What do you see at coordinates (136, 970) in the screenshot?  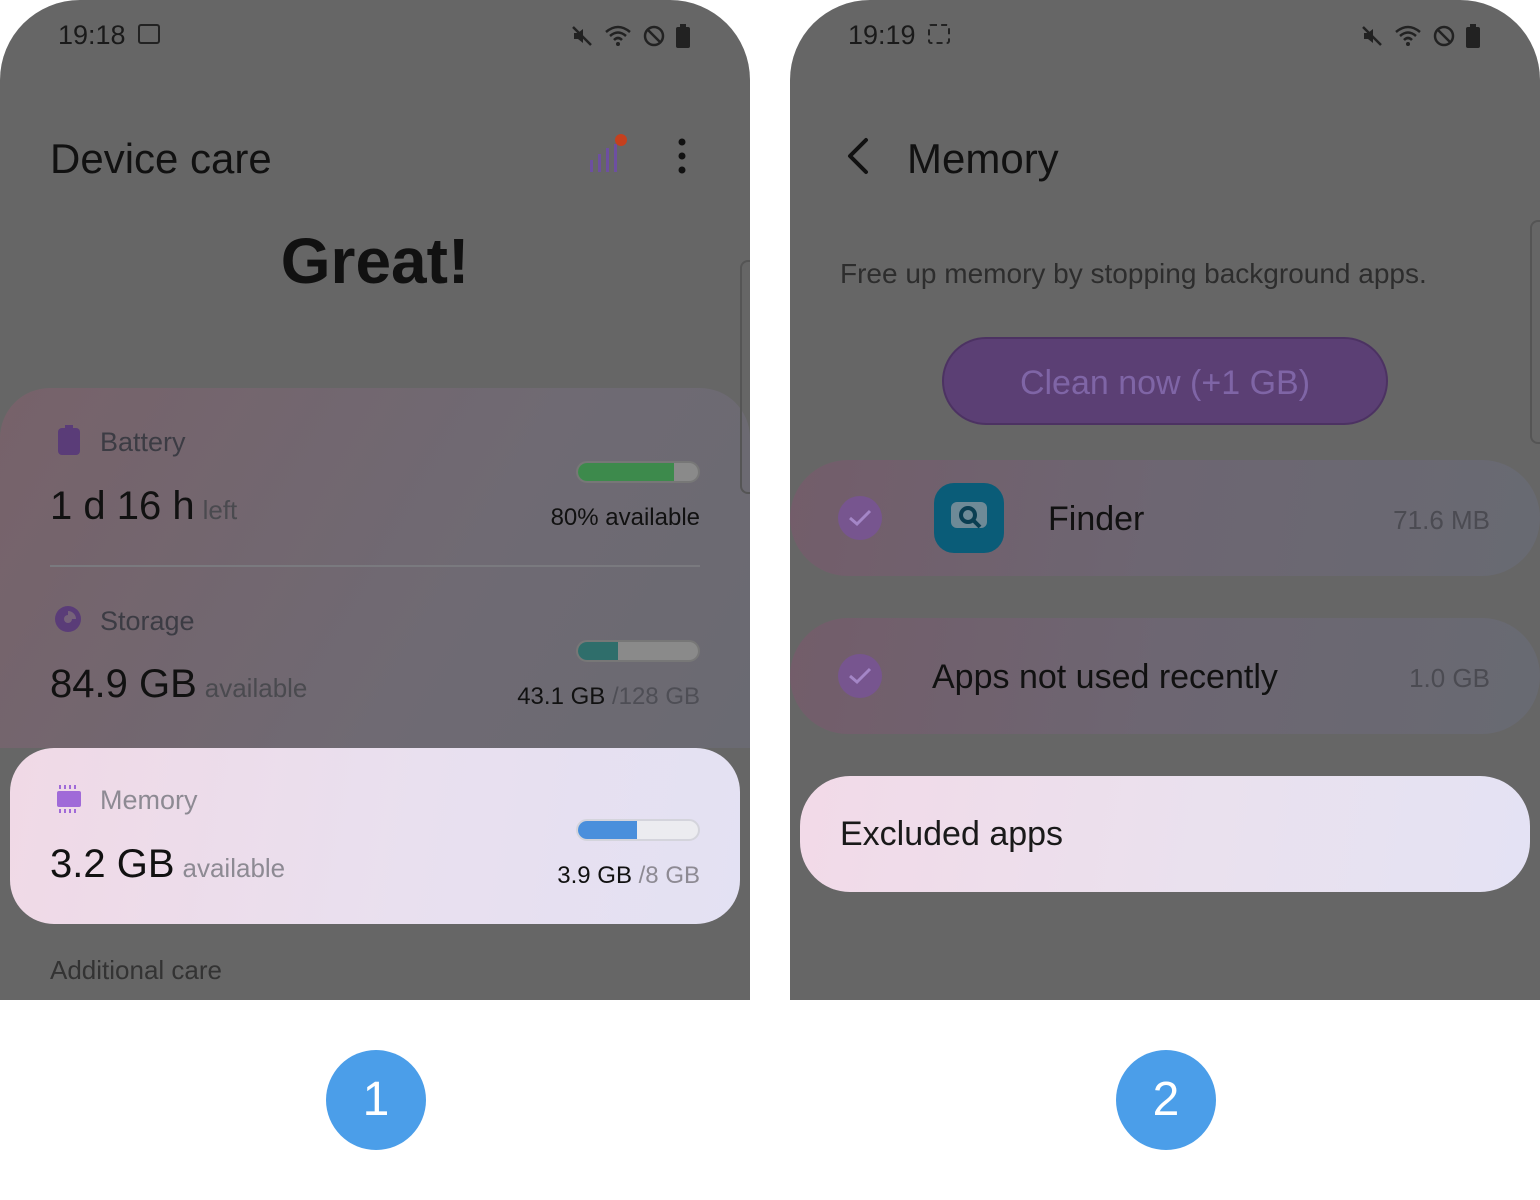 I see `additional-care-header: Additional care` at bounding box center [136, 970].